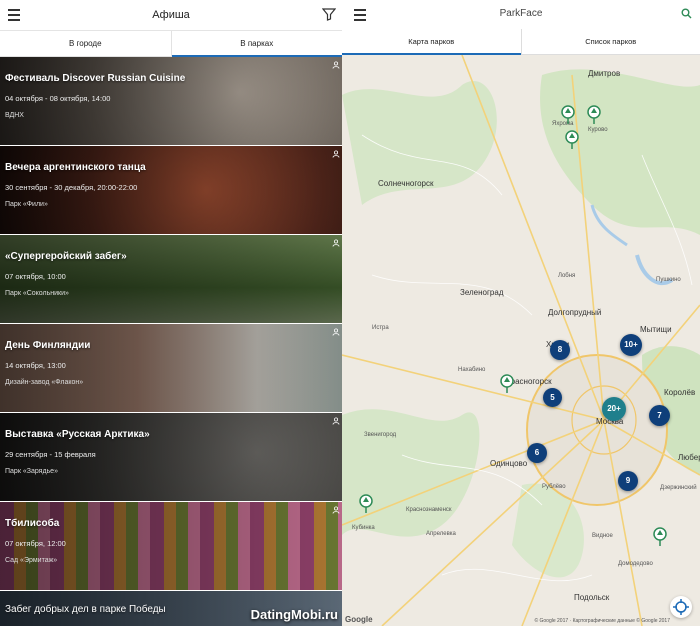 The image size is (700, 626). What do you see at coordinates (71, 187) in the screenshot?
I see `event-date: 30 сентября - 30 декабря, 20:00-22:00` at bounding box center [71, 187].